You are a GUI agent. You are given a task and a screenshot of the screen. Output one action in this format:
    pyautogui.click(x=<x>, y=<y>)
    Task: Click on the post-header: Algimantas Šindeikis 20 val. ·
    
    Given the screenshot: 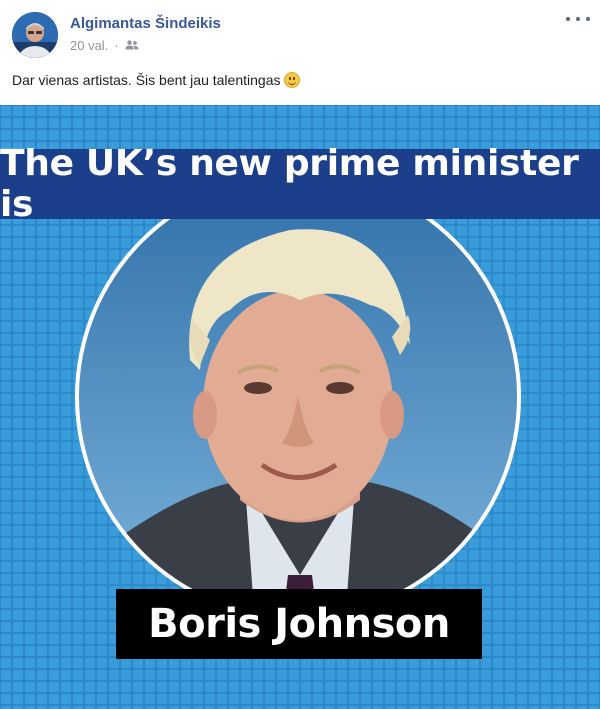 What is the action you would take?
    pyautogui.click(x=300, y=32)
    